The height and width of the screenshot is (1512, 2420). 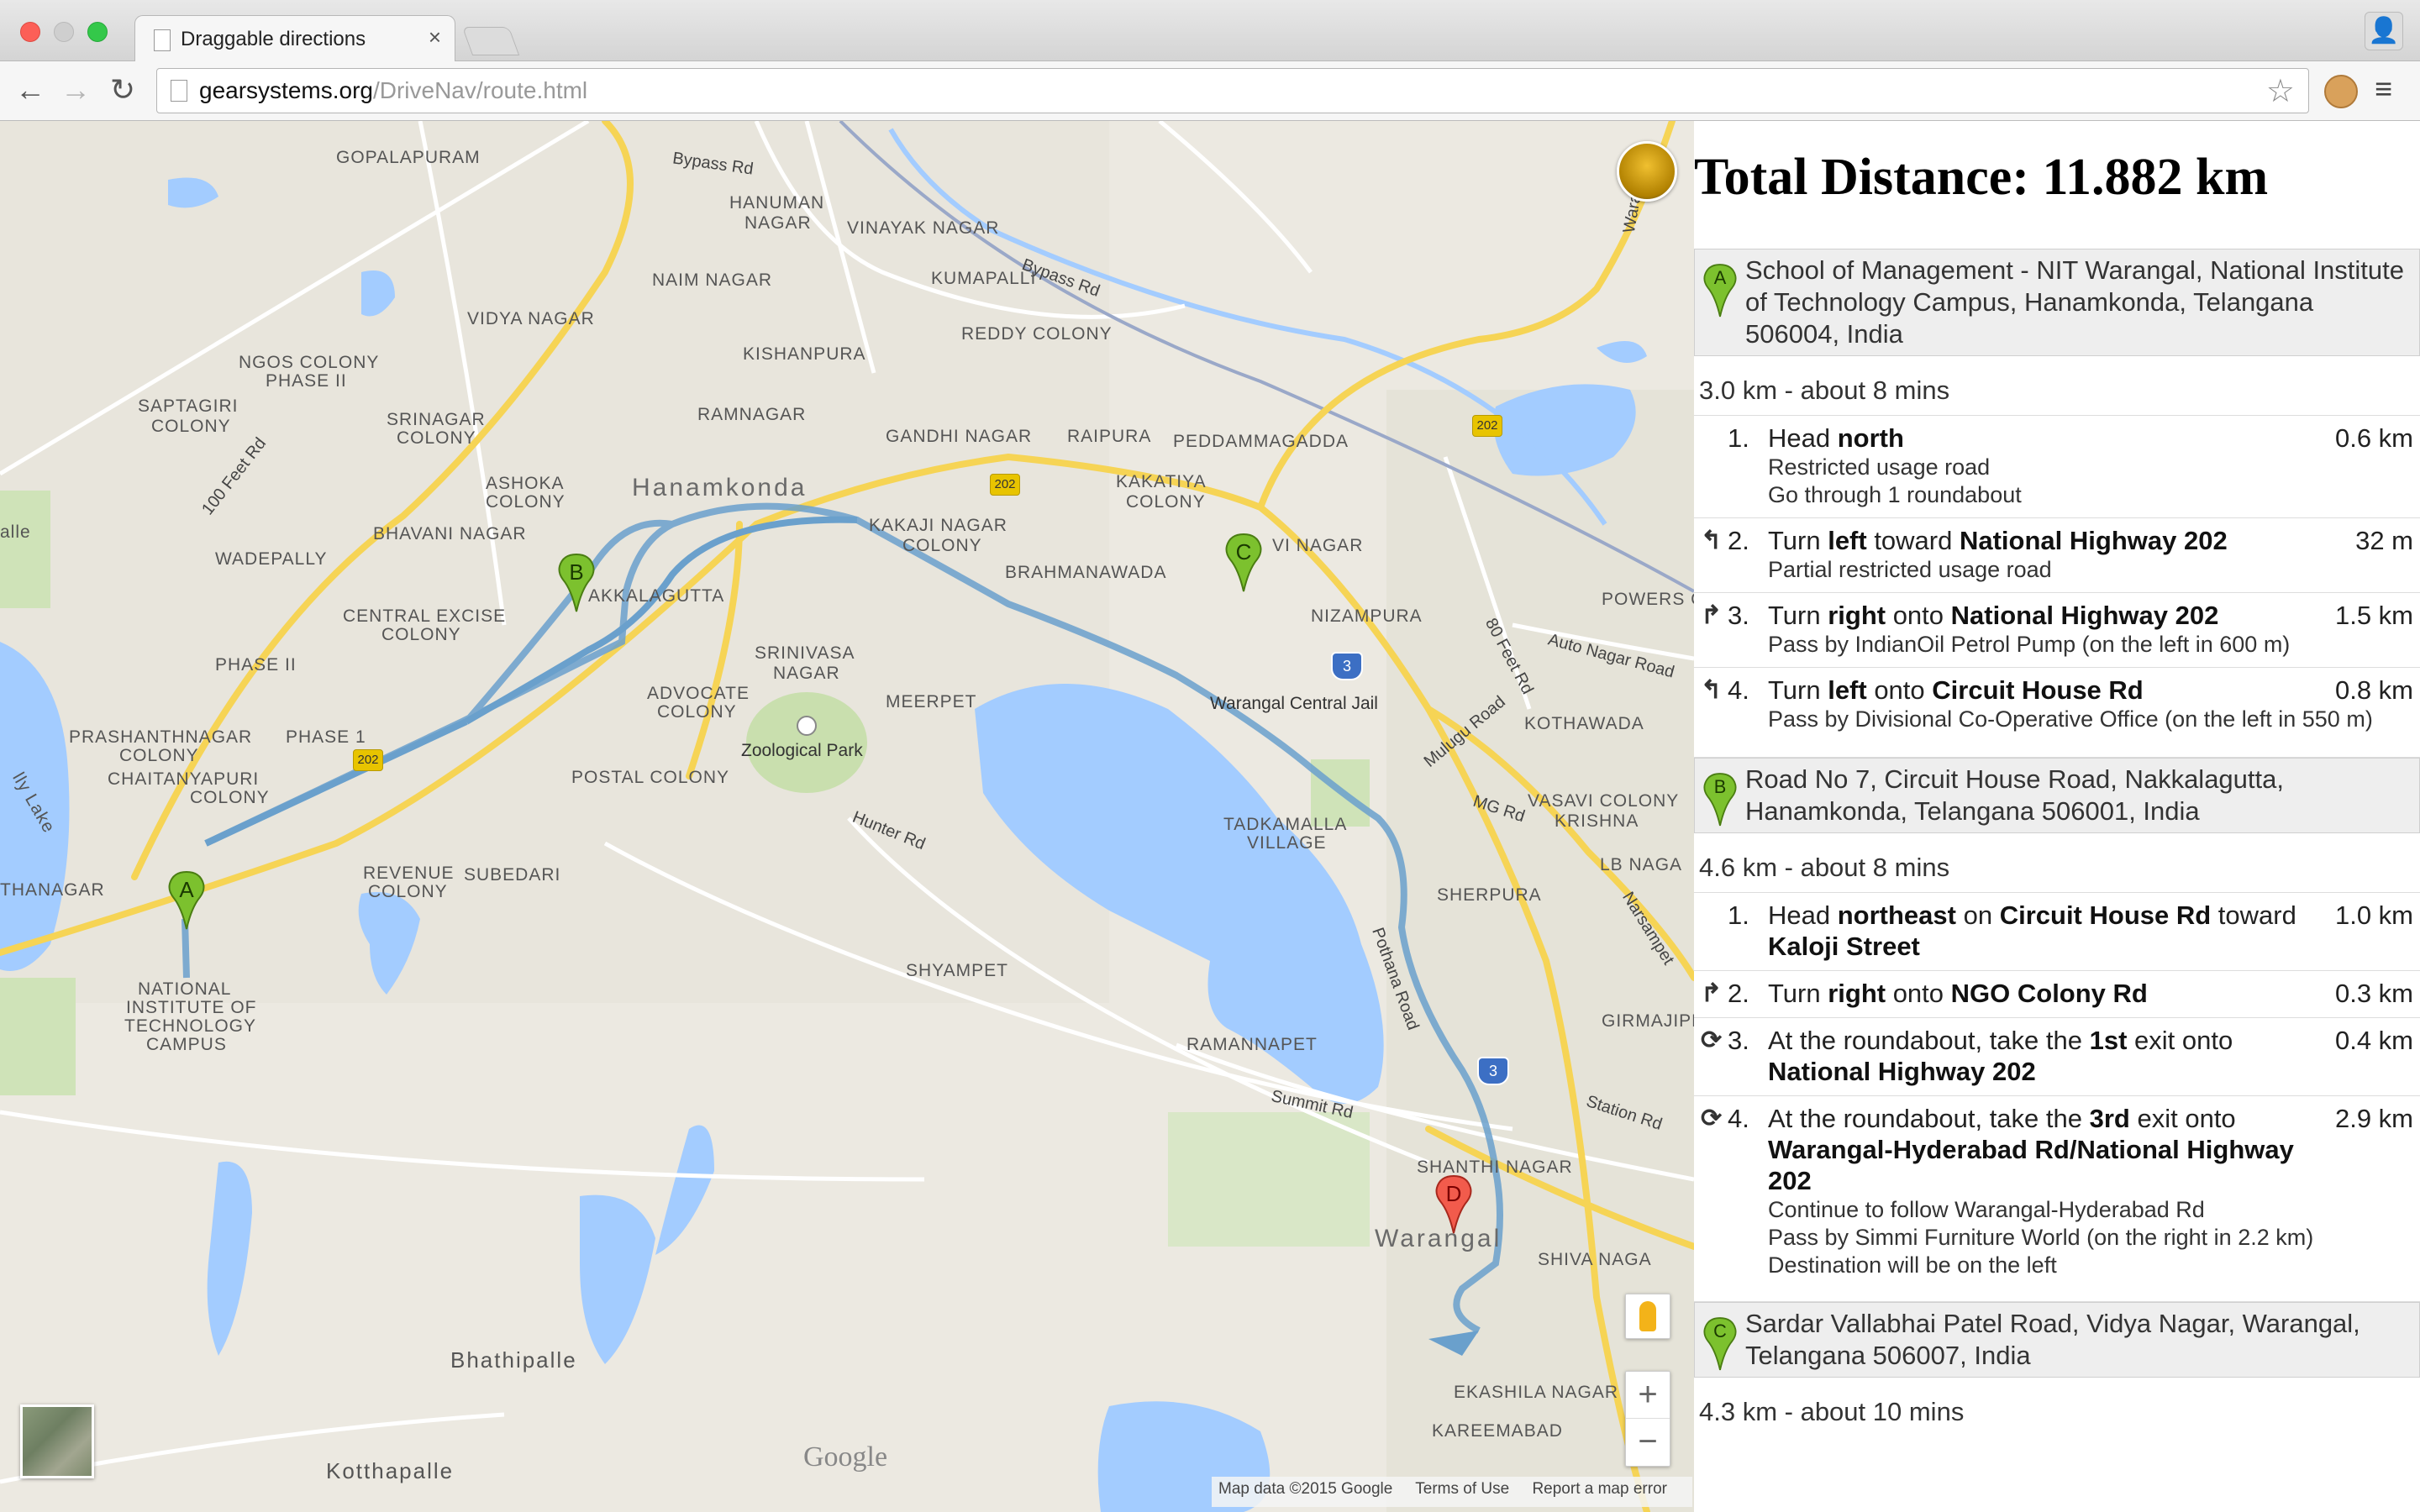 I want to click on marker-d: D, so click(x=1453, y=1204).